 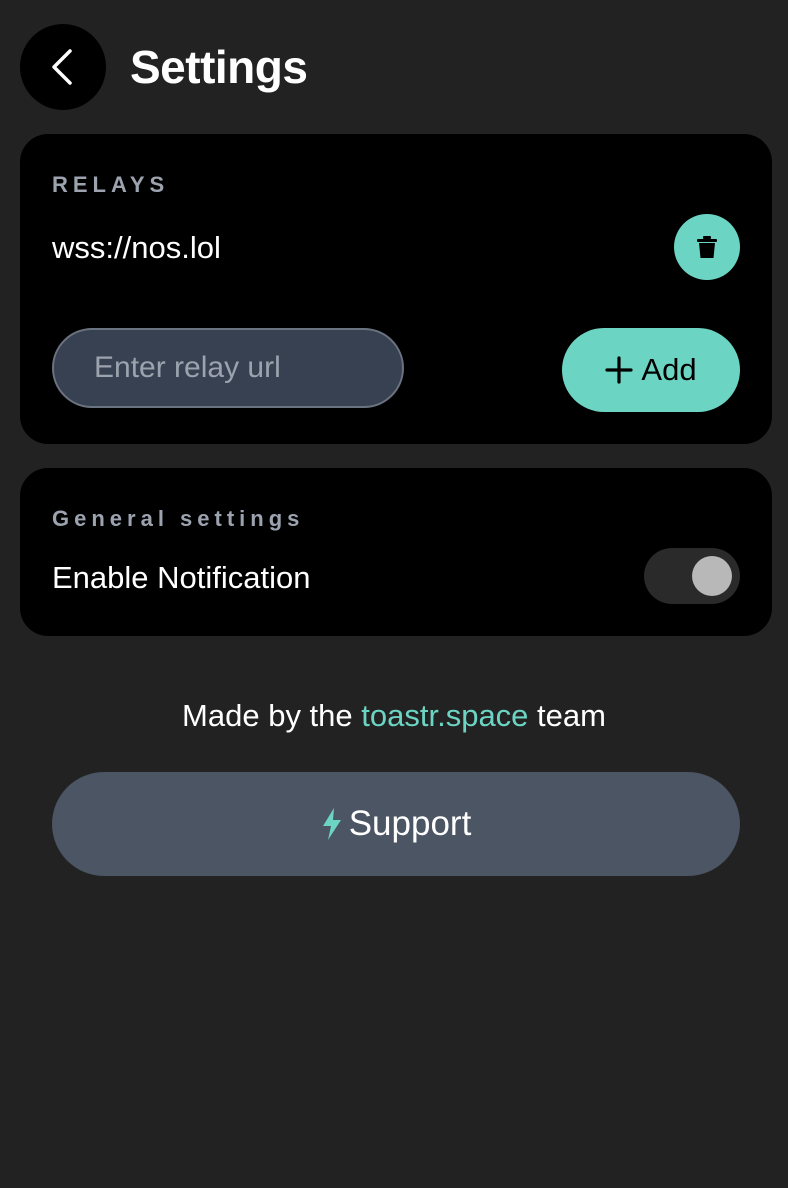 I want to click on trash-icon, so click(x=707, y=247).